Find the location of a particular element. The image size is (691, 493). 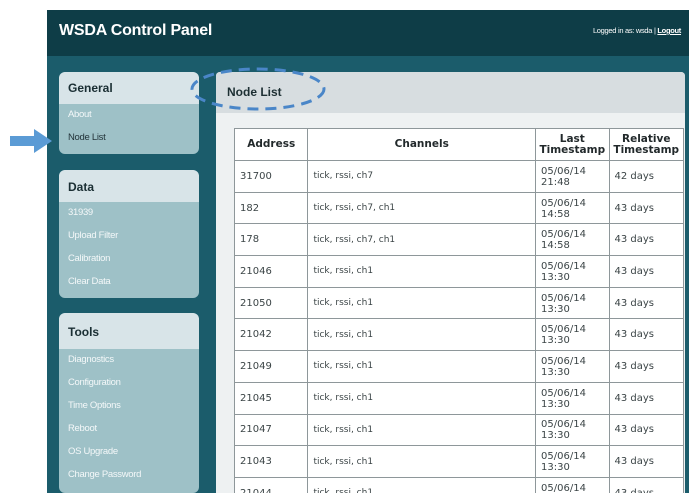

sidebar-item-change-password: Change Password is located at coordinates (129, 475).